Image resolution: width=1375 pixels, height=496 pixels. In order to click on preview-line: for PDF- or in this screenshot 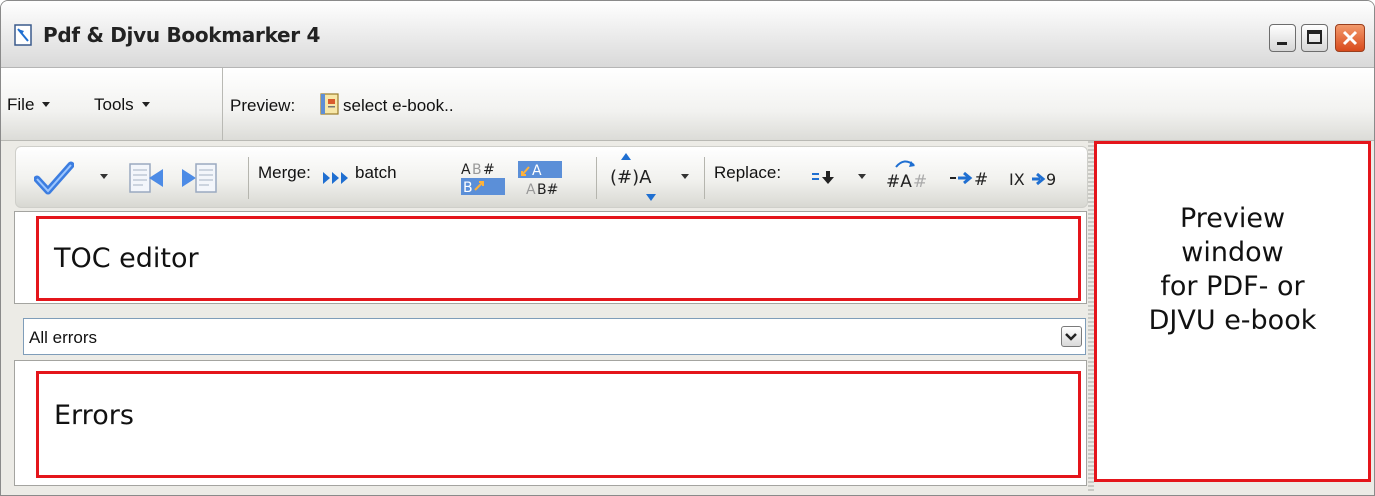, I will do `click(1232, 286)`.